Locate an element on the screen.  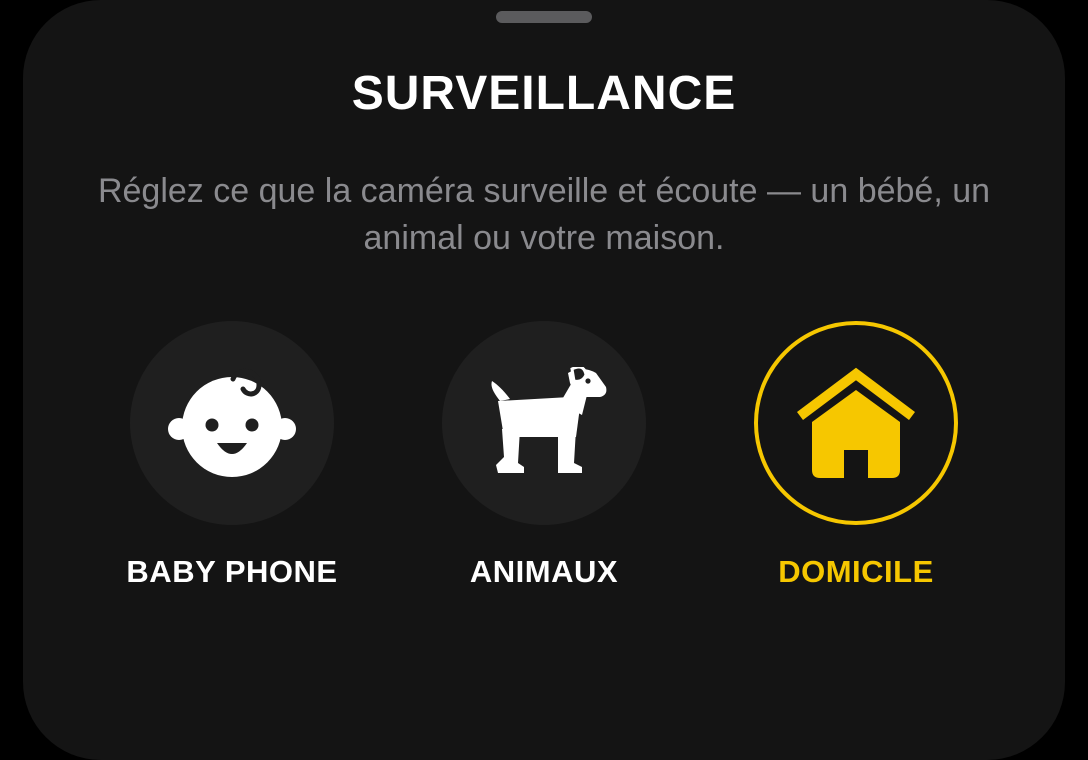
house-icon is located at coordinates (856, 422).